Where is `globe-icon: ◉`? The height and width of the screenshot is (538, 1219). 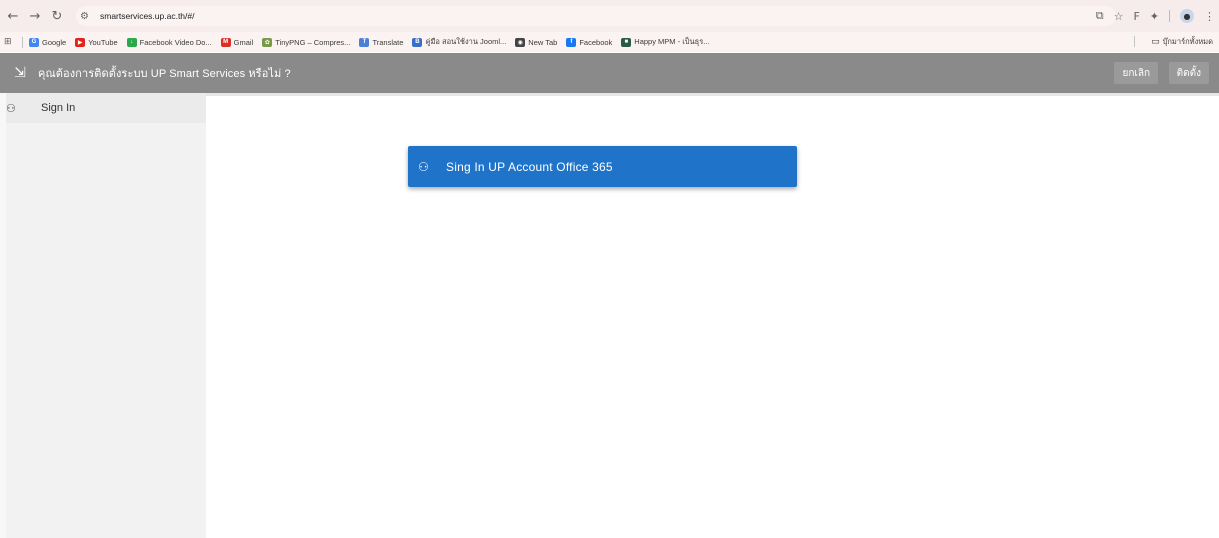 globe-icon: ◉ is located at coordinates (520, 42).